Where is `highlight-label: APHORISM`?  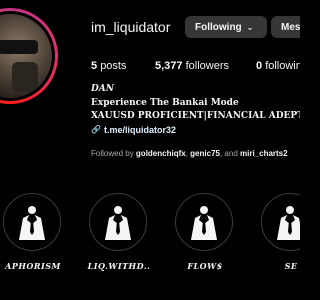
highlight-label: APHORISM is located at coordinates (33, 266).